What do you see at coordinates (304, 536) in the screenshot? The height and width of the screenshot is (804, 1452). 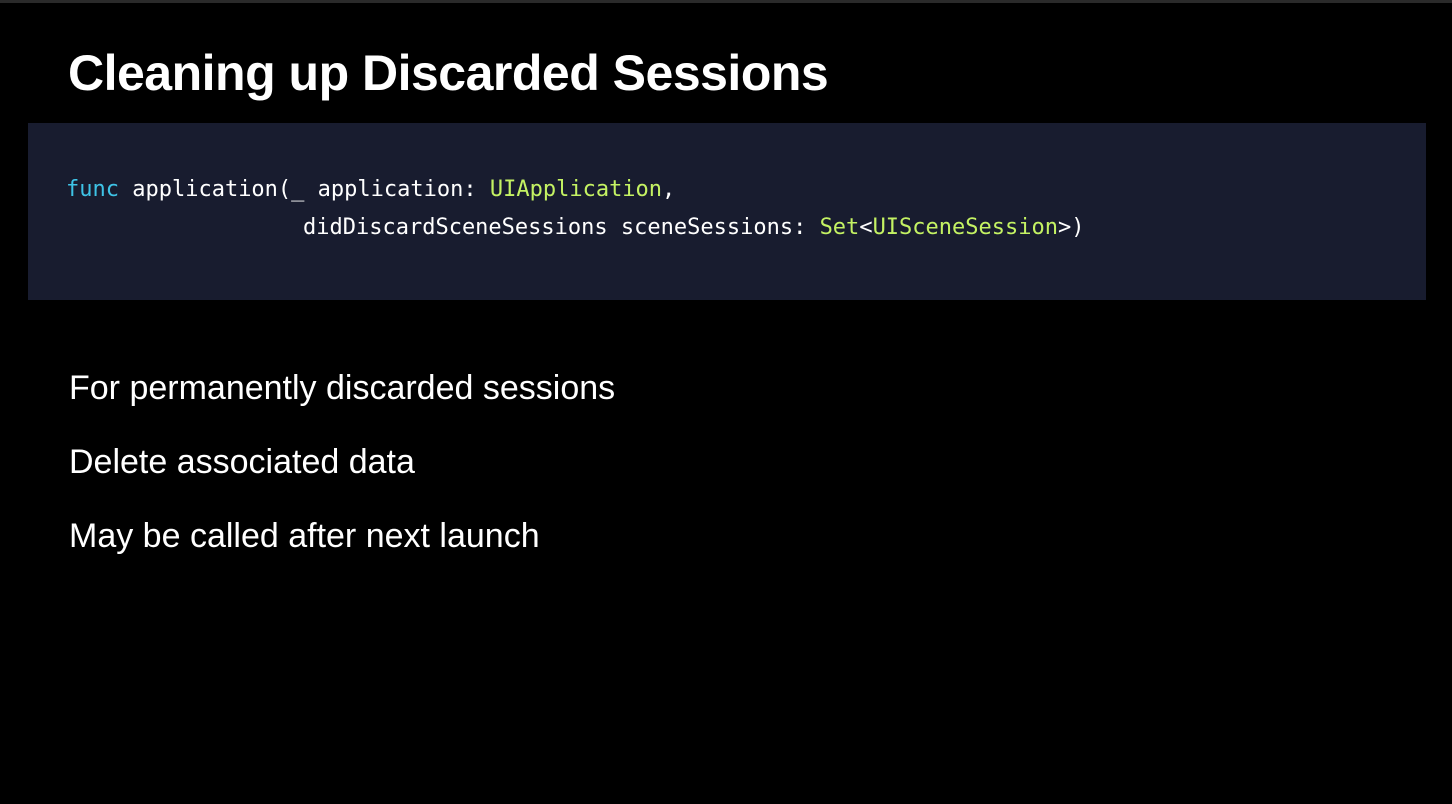 I see `bullet-item: May be called after next launch` at bounding box center [304, 536].